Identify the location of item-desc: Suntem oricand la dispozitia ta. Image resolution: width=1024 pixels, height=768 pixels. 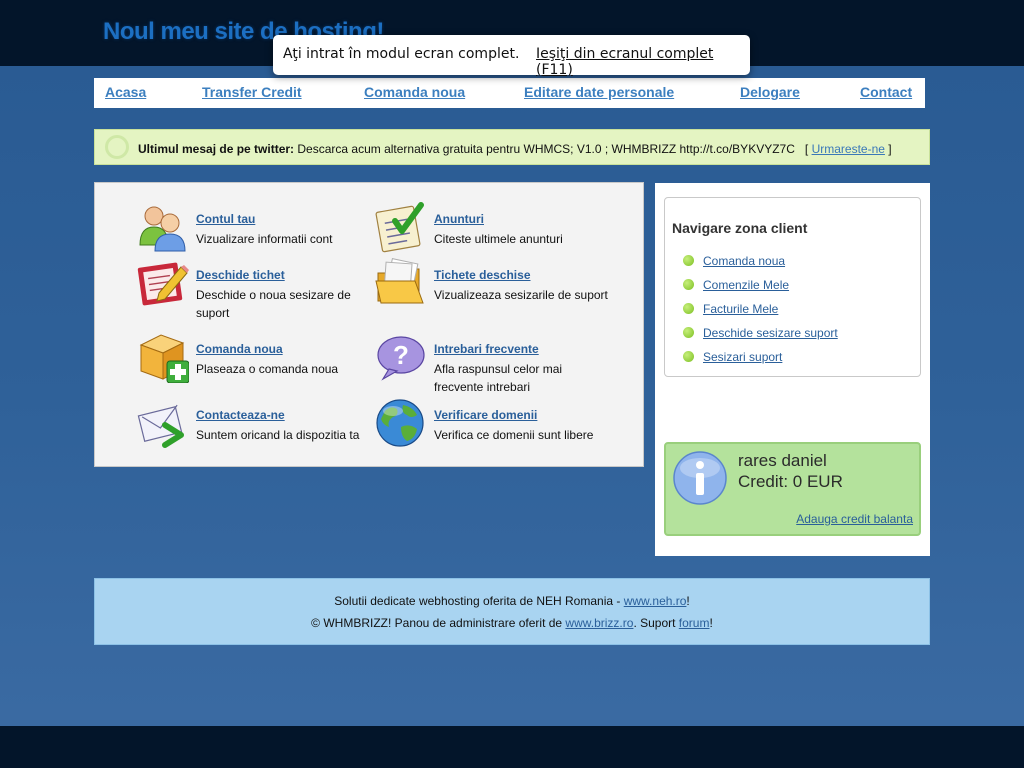
(278, 435).